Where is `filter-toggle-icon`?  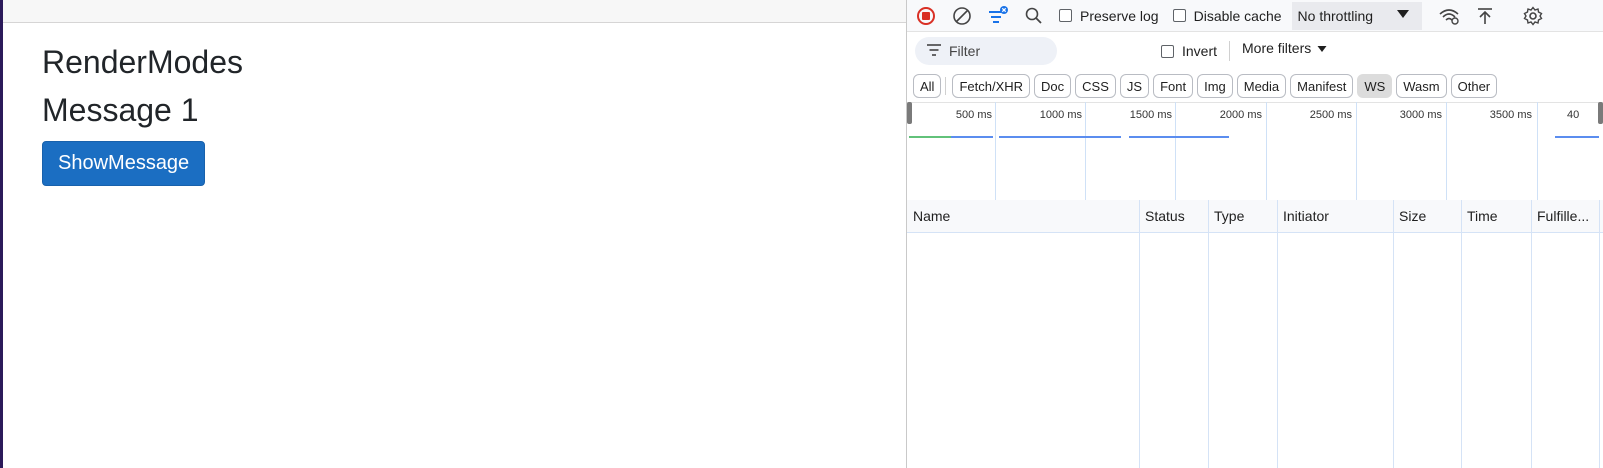
filter-toggle-icon is located at coordinates (998, 16).